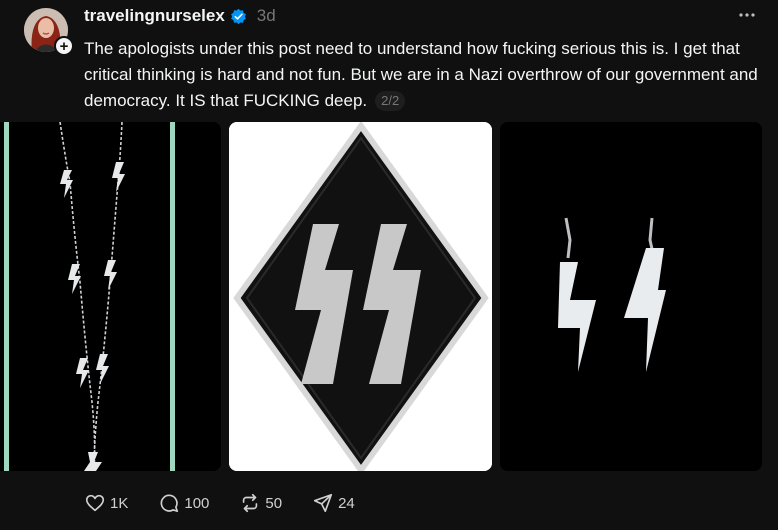  Describe the element at coordinates (234, 503) in the screenshot. I see `post-actions: 1K 100 50 24` at that location.